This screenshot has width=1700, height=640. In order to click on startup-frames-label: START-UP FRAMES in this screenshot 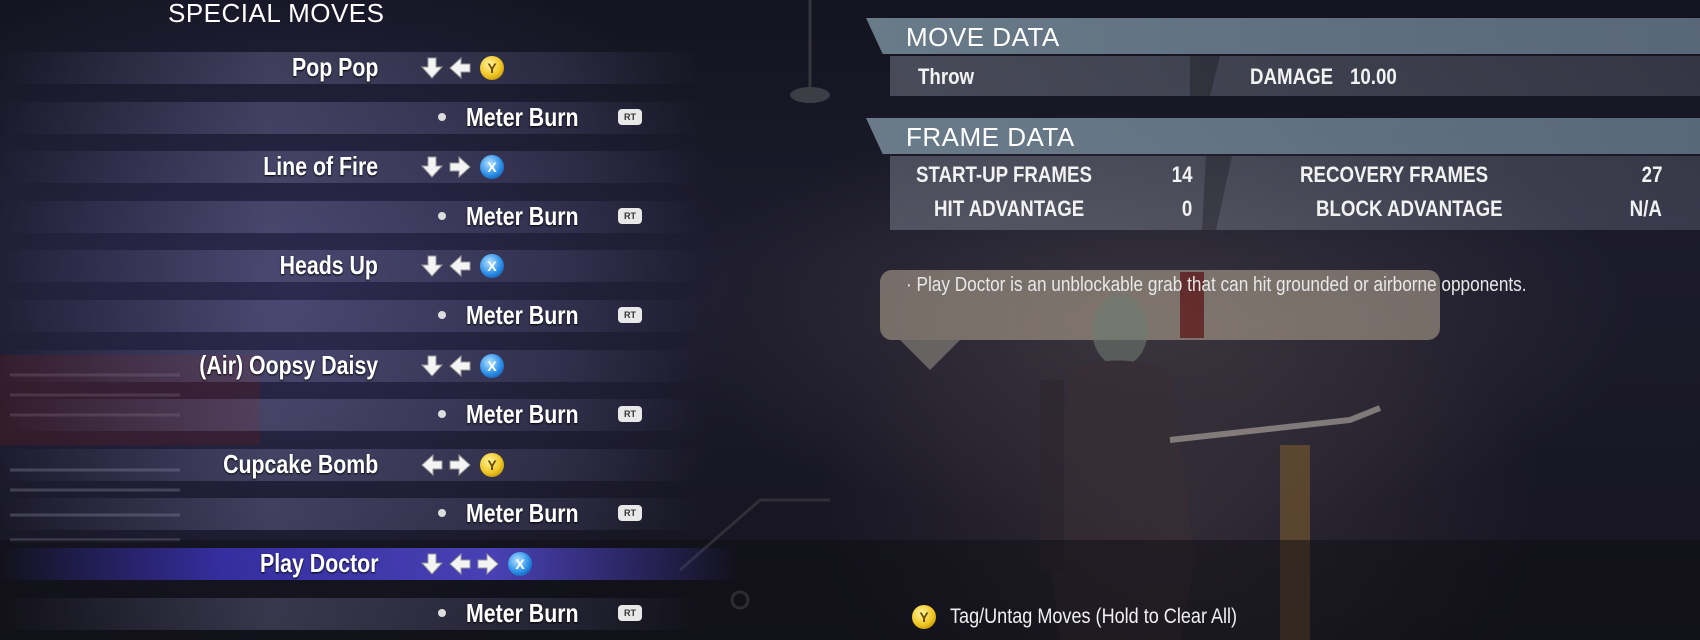, I will do `click(1004, 174)`.